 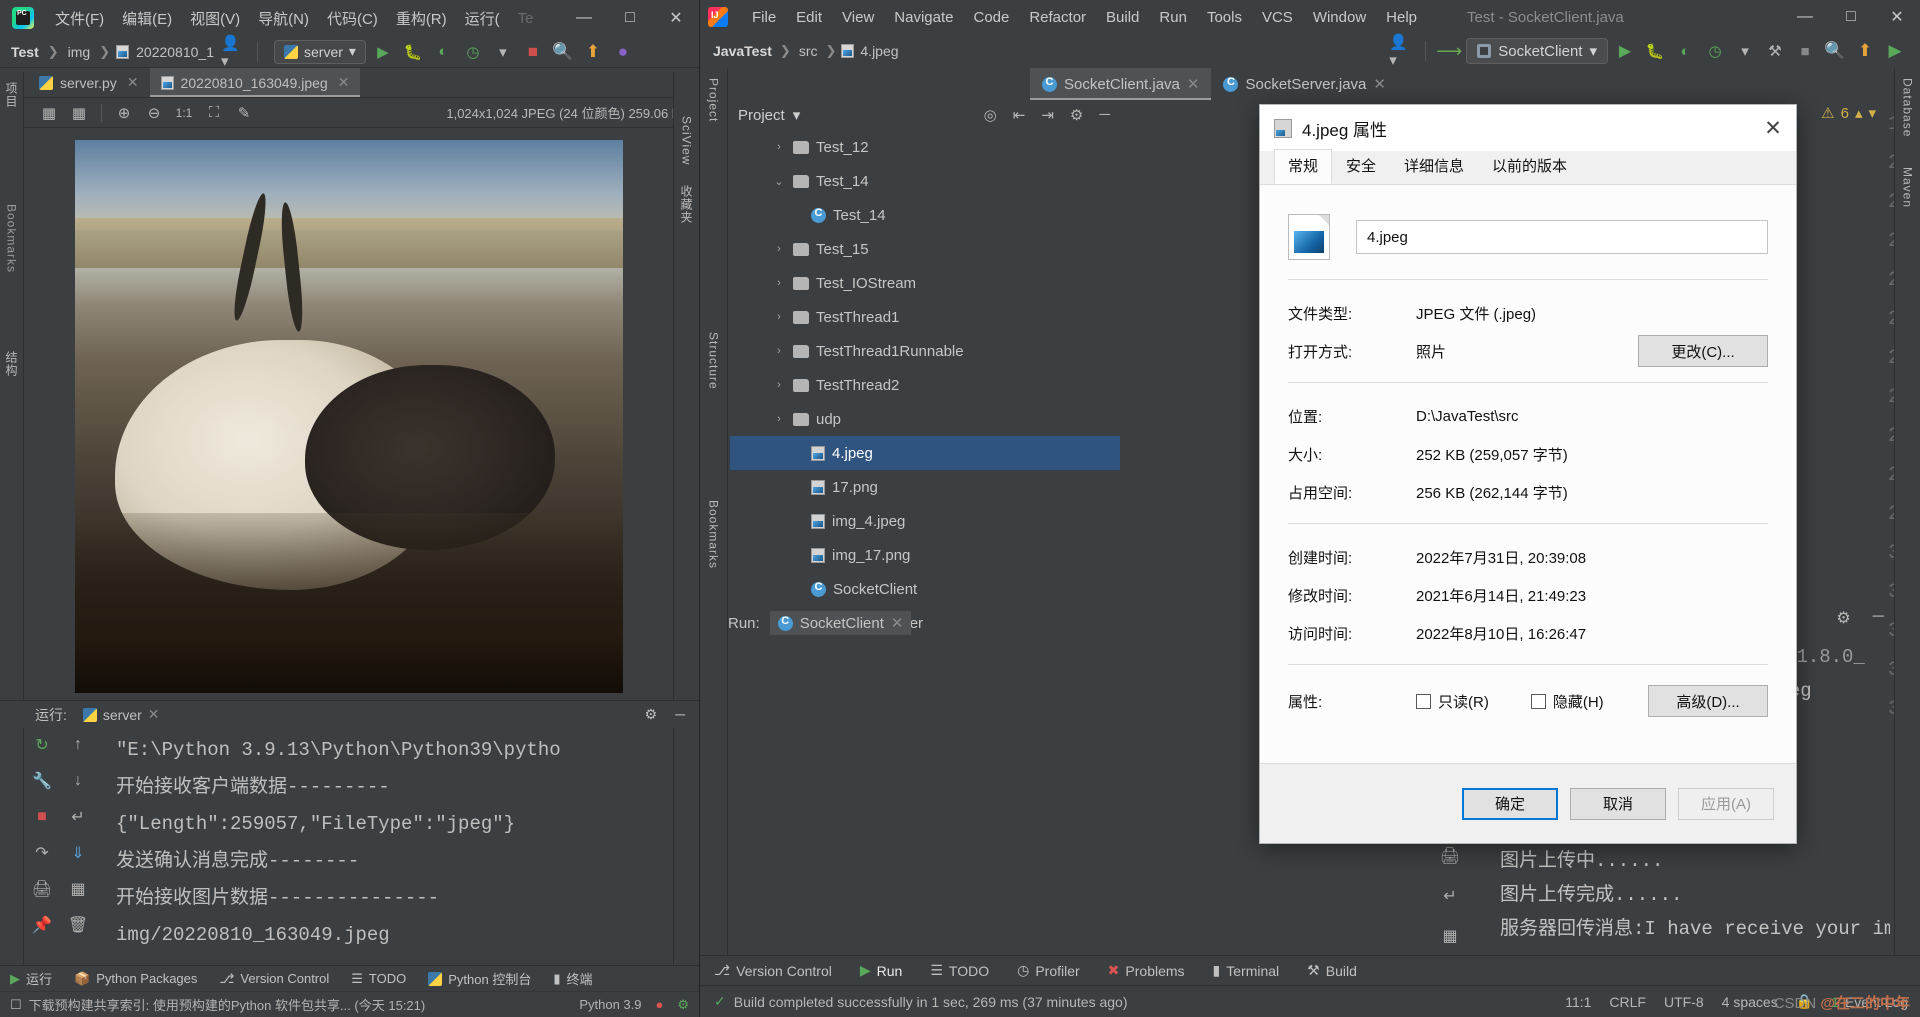 I want to click on breadcrumb-src: src, so click(x=808, y=51).